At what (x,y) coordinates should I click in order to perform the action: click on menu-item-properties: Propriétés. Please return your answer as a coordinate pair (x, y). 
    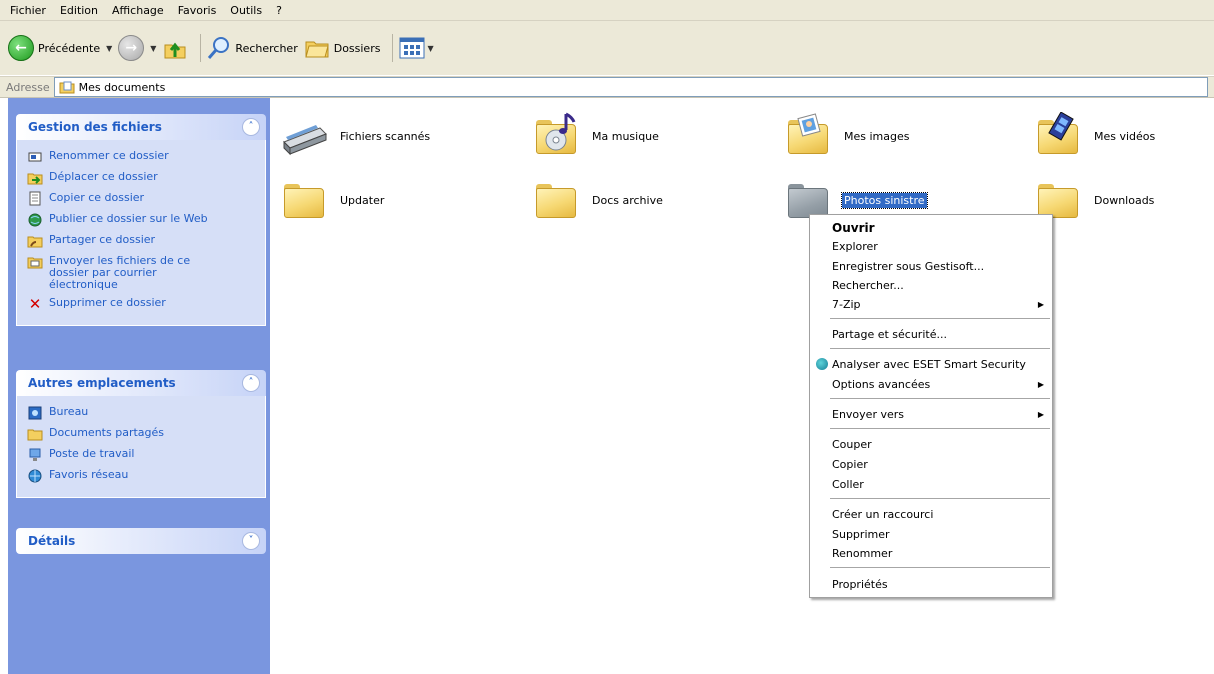
    Looking at the image, I should click on (931, 584).